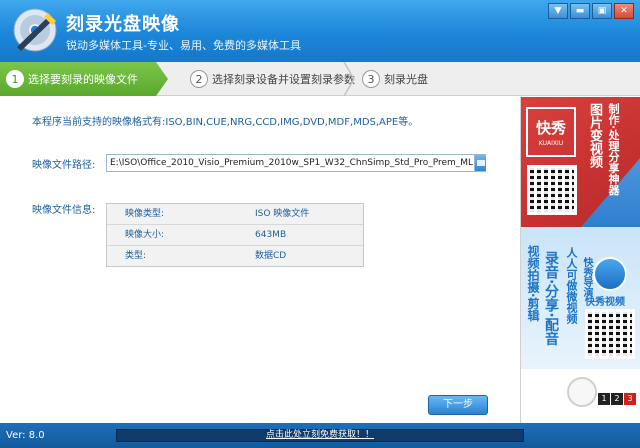  What do you see at coordinates (199, 79) in the screenshot?
I see `step-number: 2` at bounding box center [199, 79].